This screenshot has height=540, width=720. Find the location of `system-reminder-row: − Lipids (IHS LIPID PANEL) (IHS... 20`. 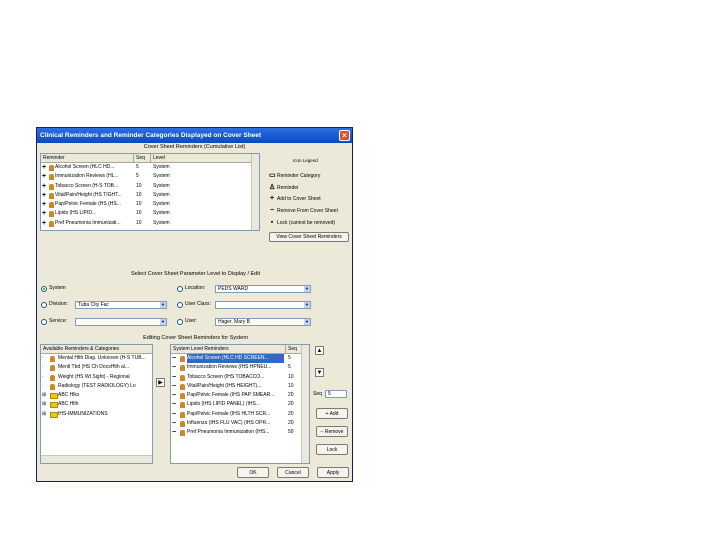

system-reminder-row: − Lipids (IHS LIPID PANEL) (IHS... 20 is located at coordinates (240, 404).